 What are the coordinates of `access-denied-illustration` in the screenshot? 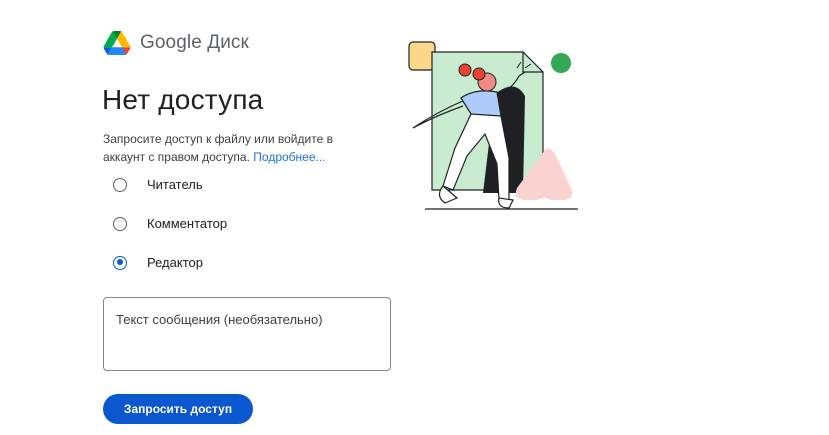 It's located at (493, 125).